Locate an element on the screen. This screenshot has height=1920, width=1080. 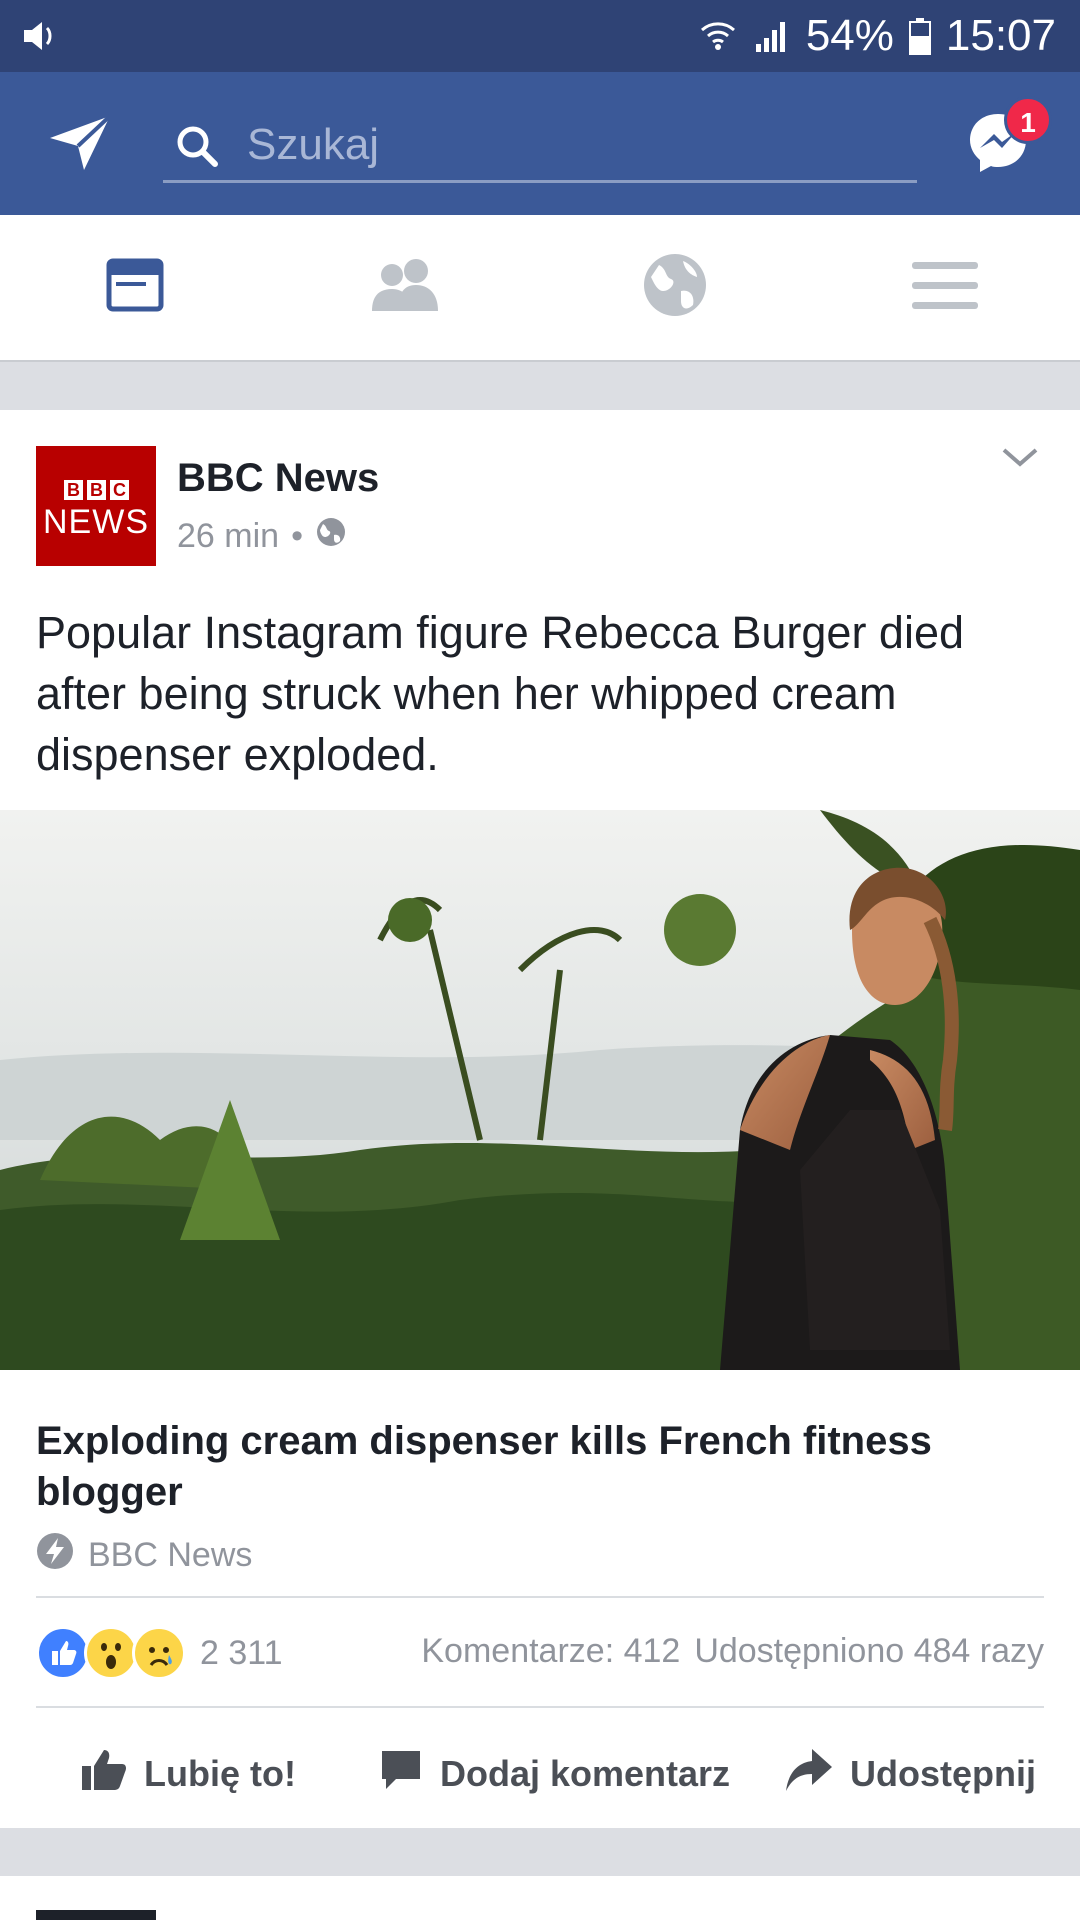
like-label: Lubię to! is located at coordinates (220, 1773).